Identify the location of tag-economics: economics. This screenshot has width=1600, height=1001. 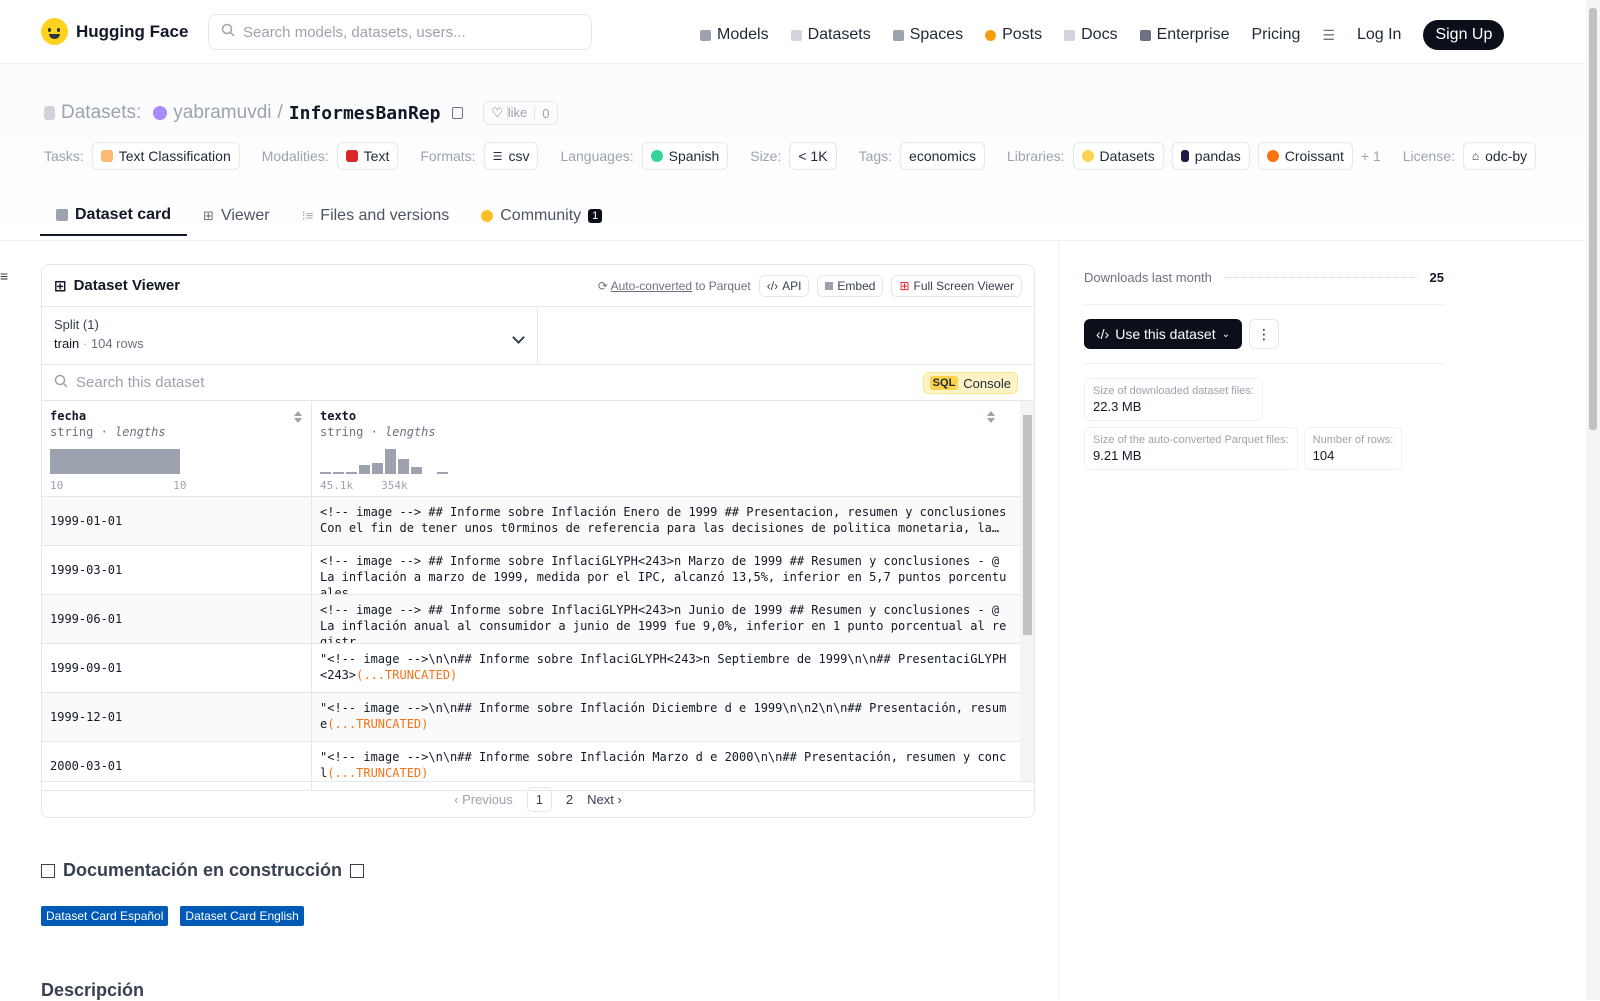
(942, 156).